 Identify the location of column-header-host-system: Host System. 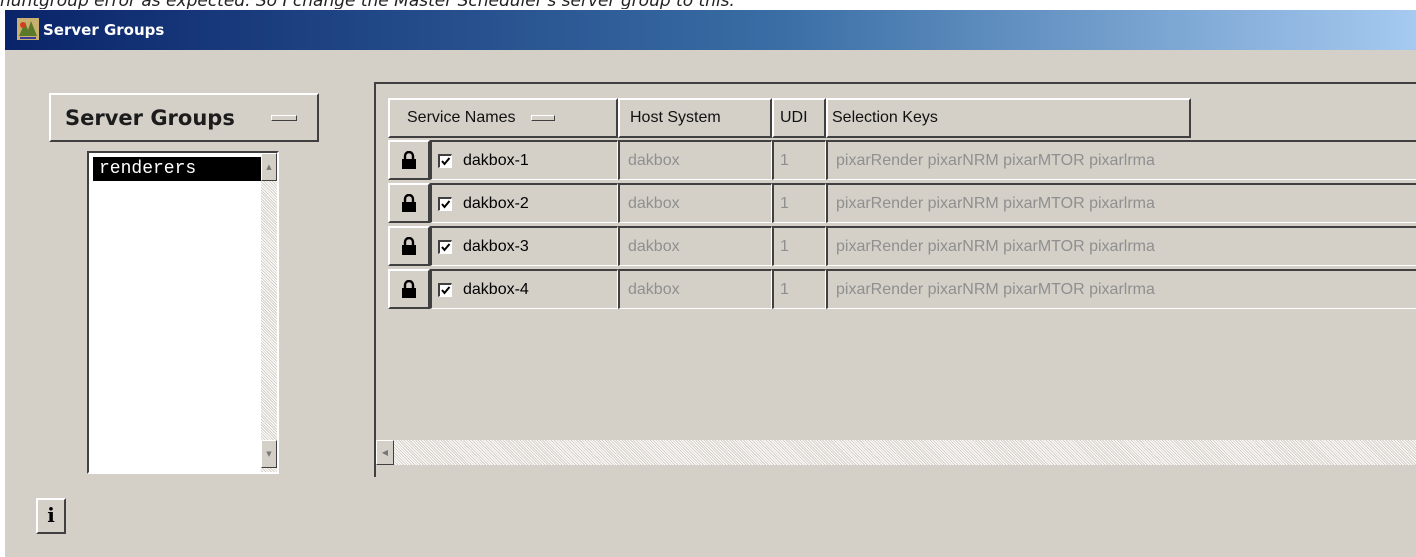
(695, 118).